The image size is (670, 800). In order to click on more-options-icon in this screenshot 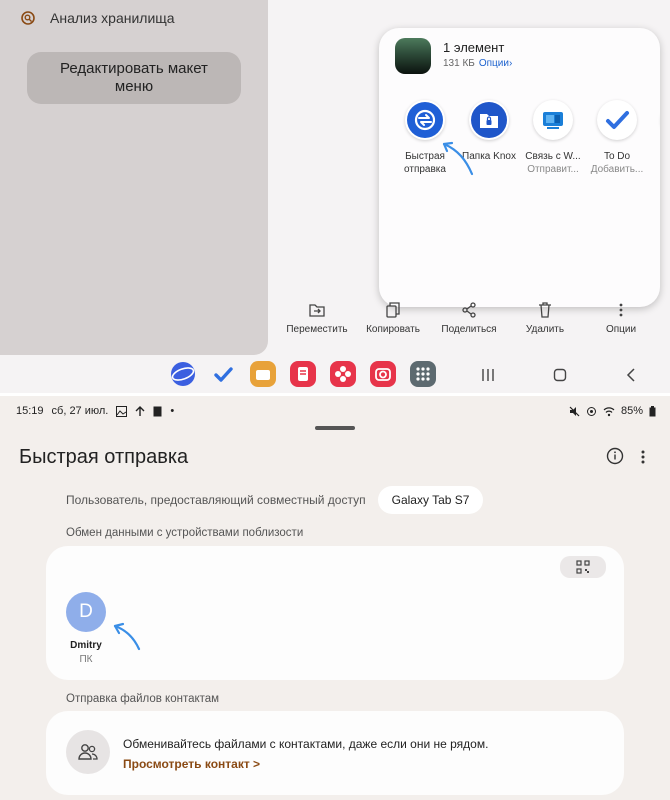, I will do `click(643, 457)`.